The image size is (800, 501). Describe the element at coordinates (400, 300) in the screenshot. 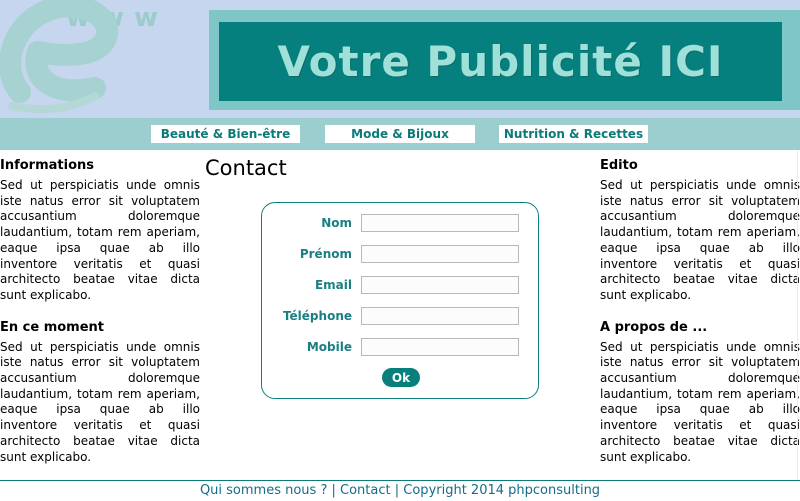

I see `contact-form: Nom Prénom Email Téléphone Mobile Ok` at that location.